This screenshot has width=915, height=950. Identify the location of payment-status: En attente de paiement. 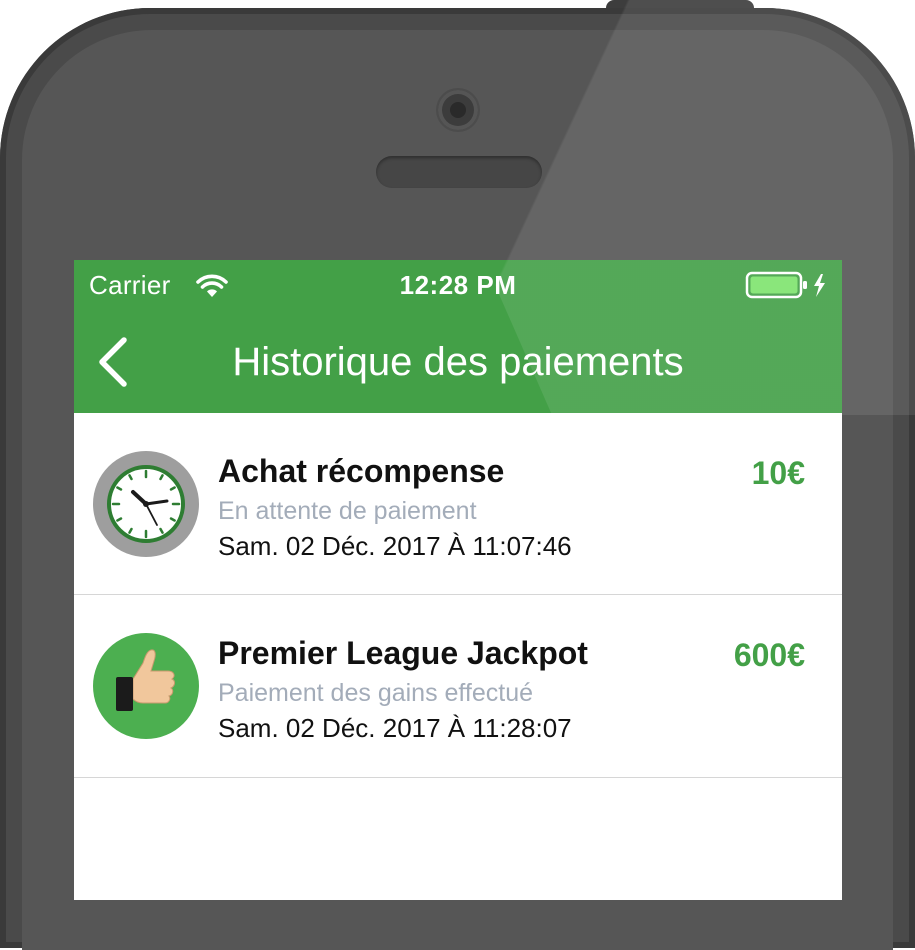
(347, 511).